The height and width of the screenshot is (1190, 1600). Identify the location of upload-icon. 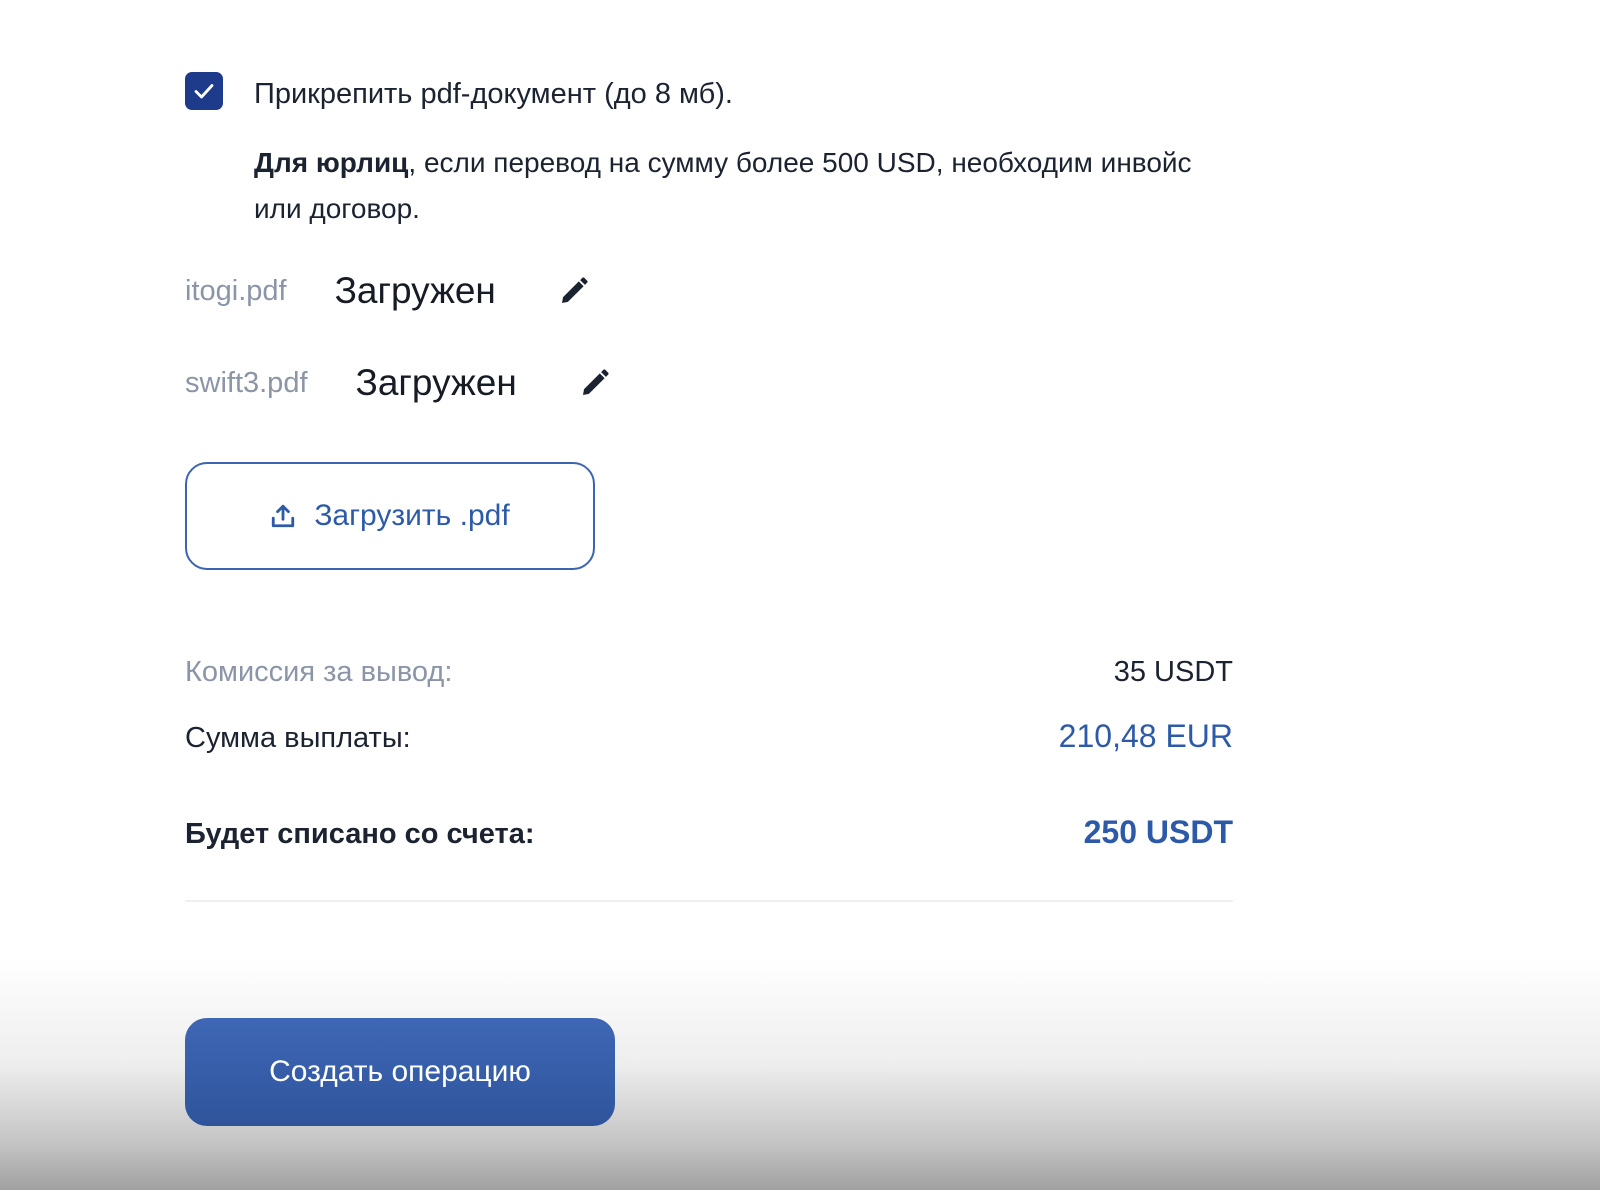
(283, 516).